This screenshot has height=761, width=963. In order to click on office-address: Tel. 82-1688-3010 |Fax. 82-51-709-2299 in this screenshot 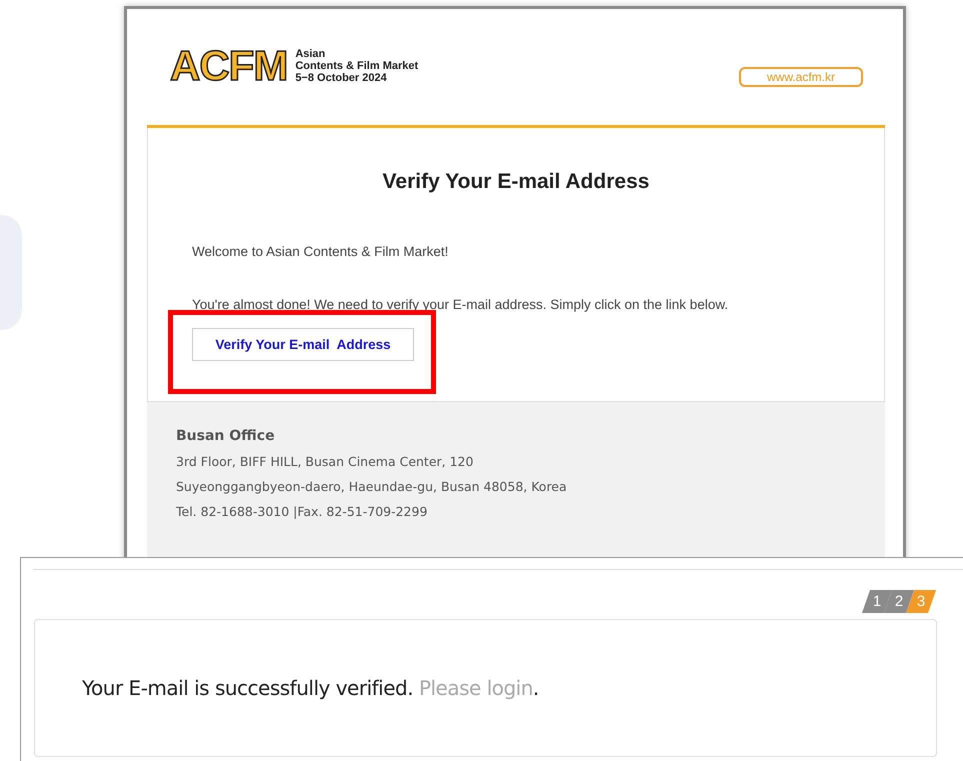, I will do `click(302, 511)`.